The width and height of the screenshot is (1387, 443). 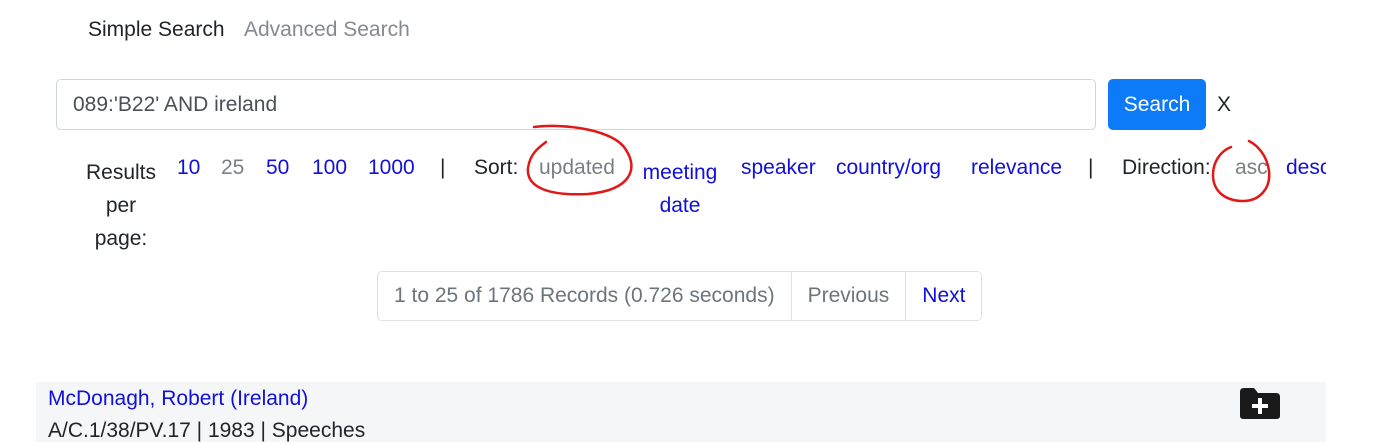 I want to click on sort-option-updated: updated, so click(x=577, y=167).